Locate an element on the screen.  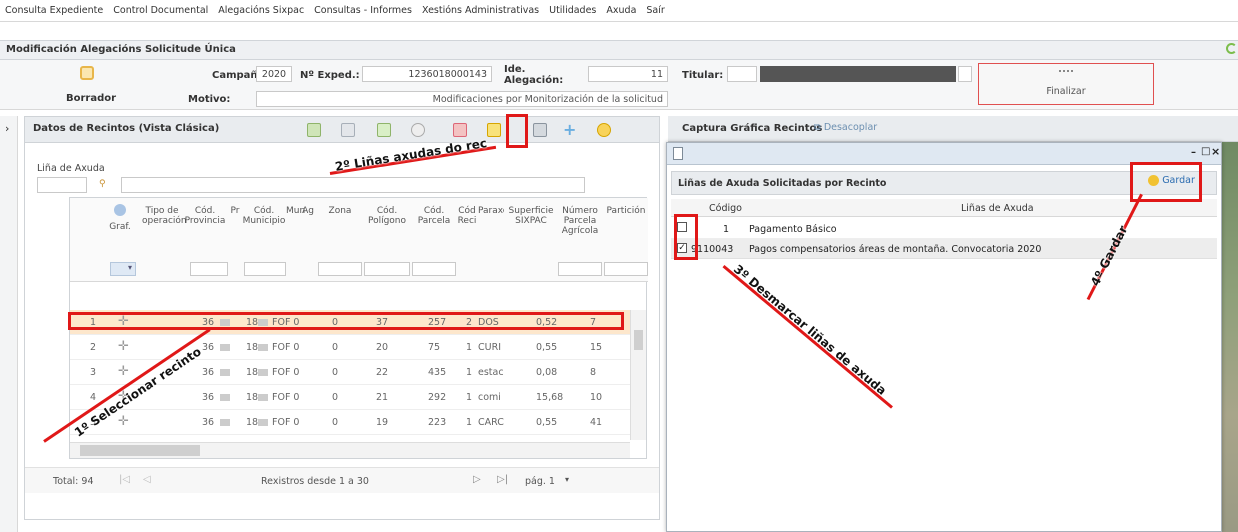
finalizar-button: Finalizar is located at coordinates (1066, 84).